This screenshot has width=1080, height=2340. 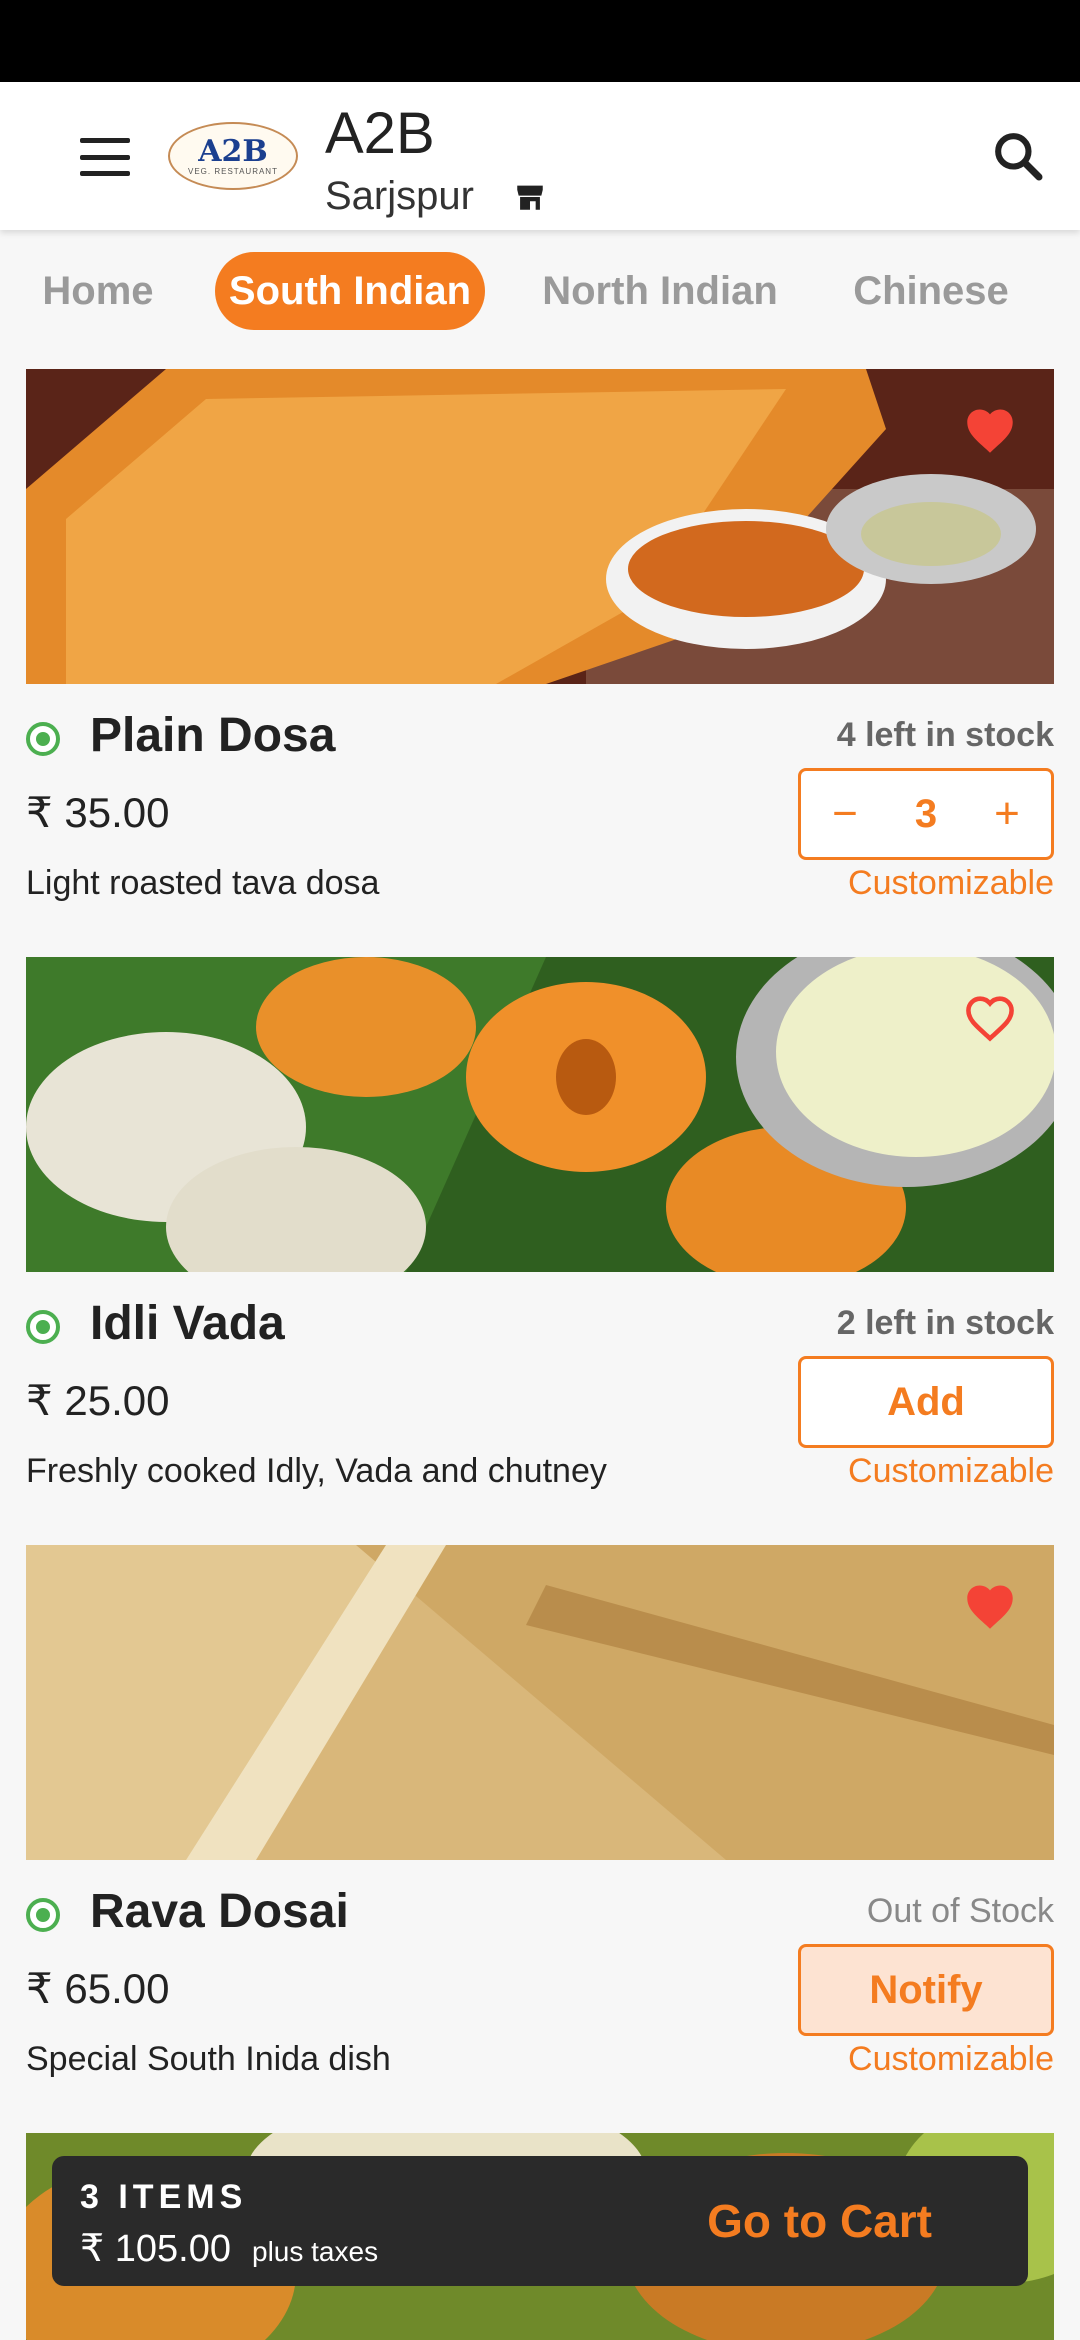 I want to click on category-tabs: Home South Indian North Indian Chinese, so click(x=540, y=292).